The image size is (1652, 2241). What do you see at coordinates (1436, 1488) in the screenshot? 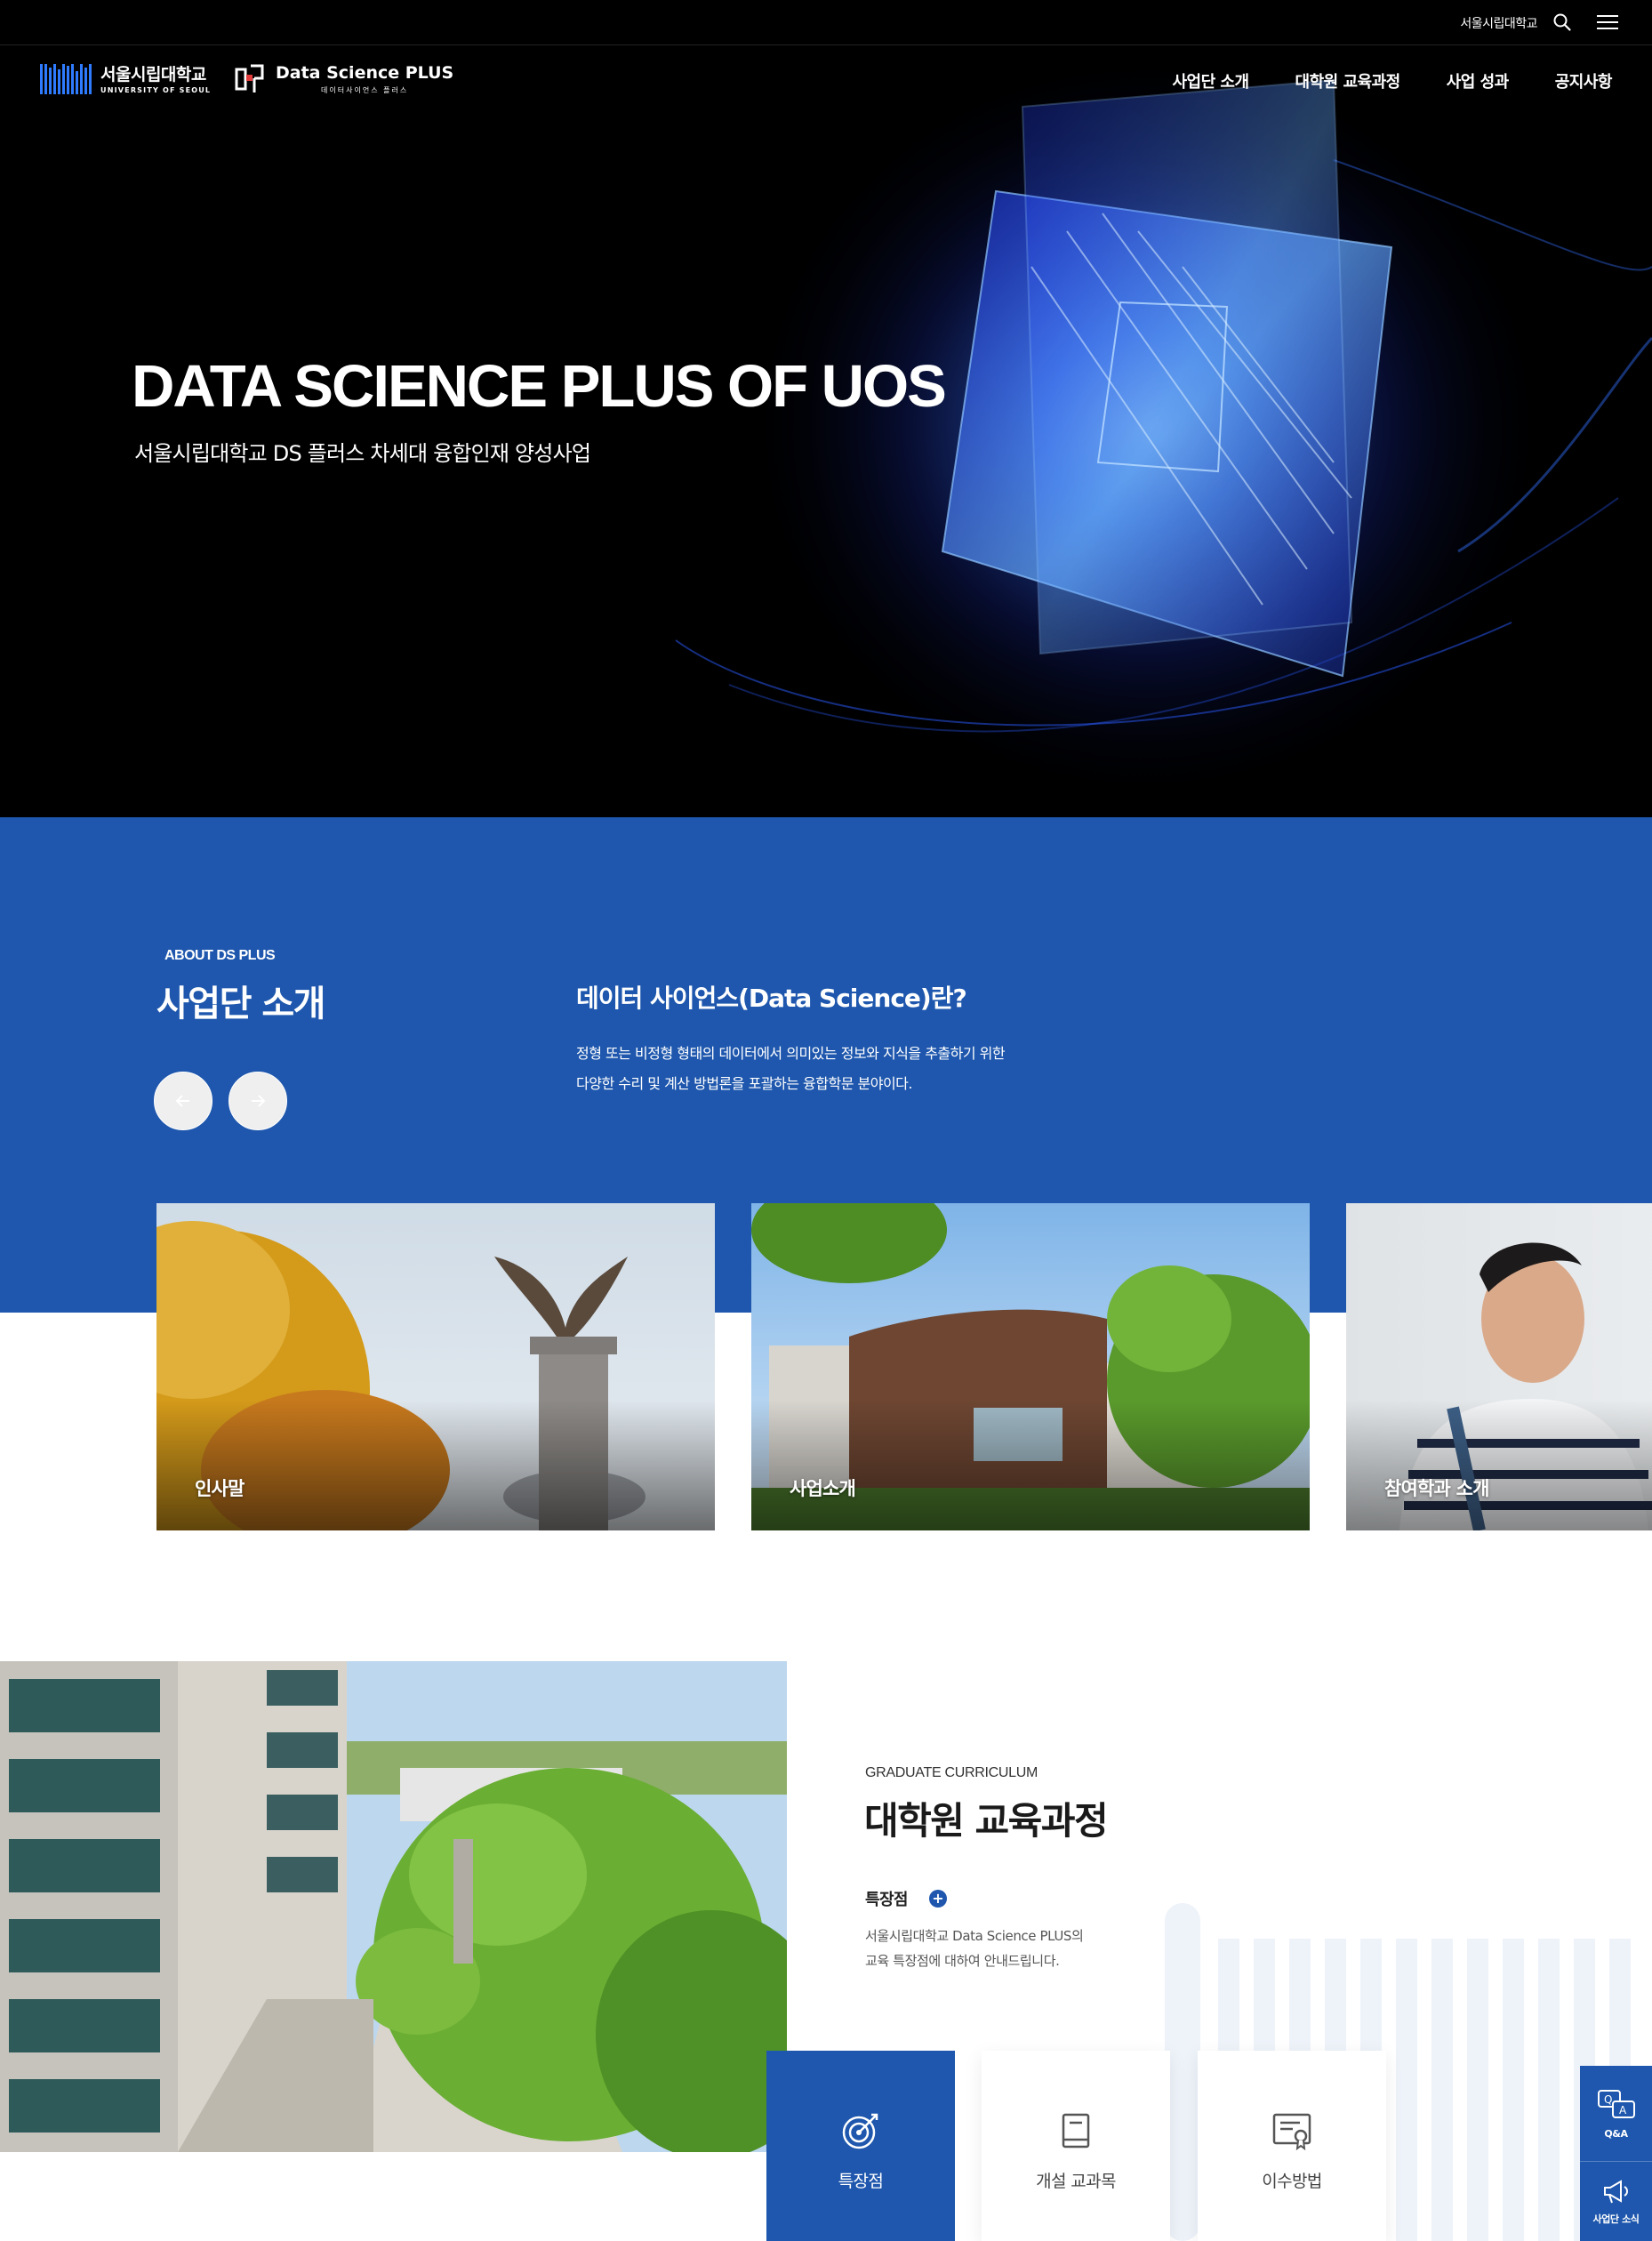
I see `card-label-departments: 참여학과 소개` at bounding box center [1436, 1488].